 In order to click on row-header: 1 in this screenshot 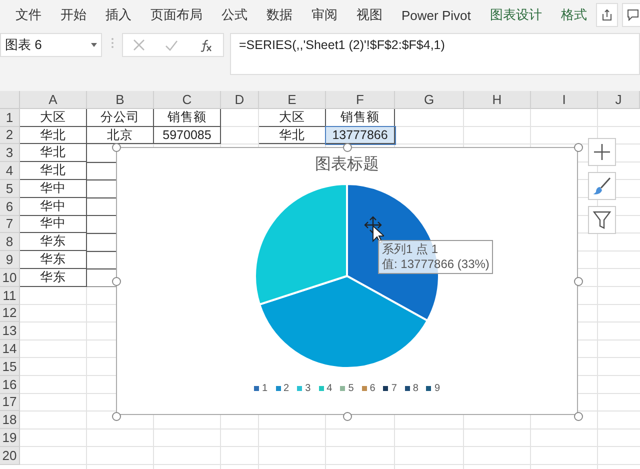, I will do `click(10, 117)`.